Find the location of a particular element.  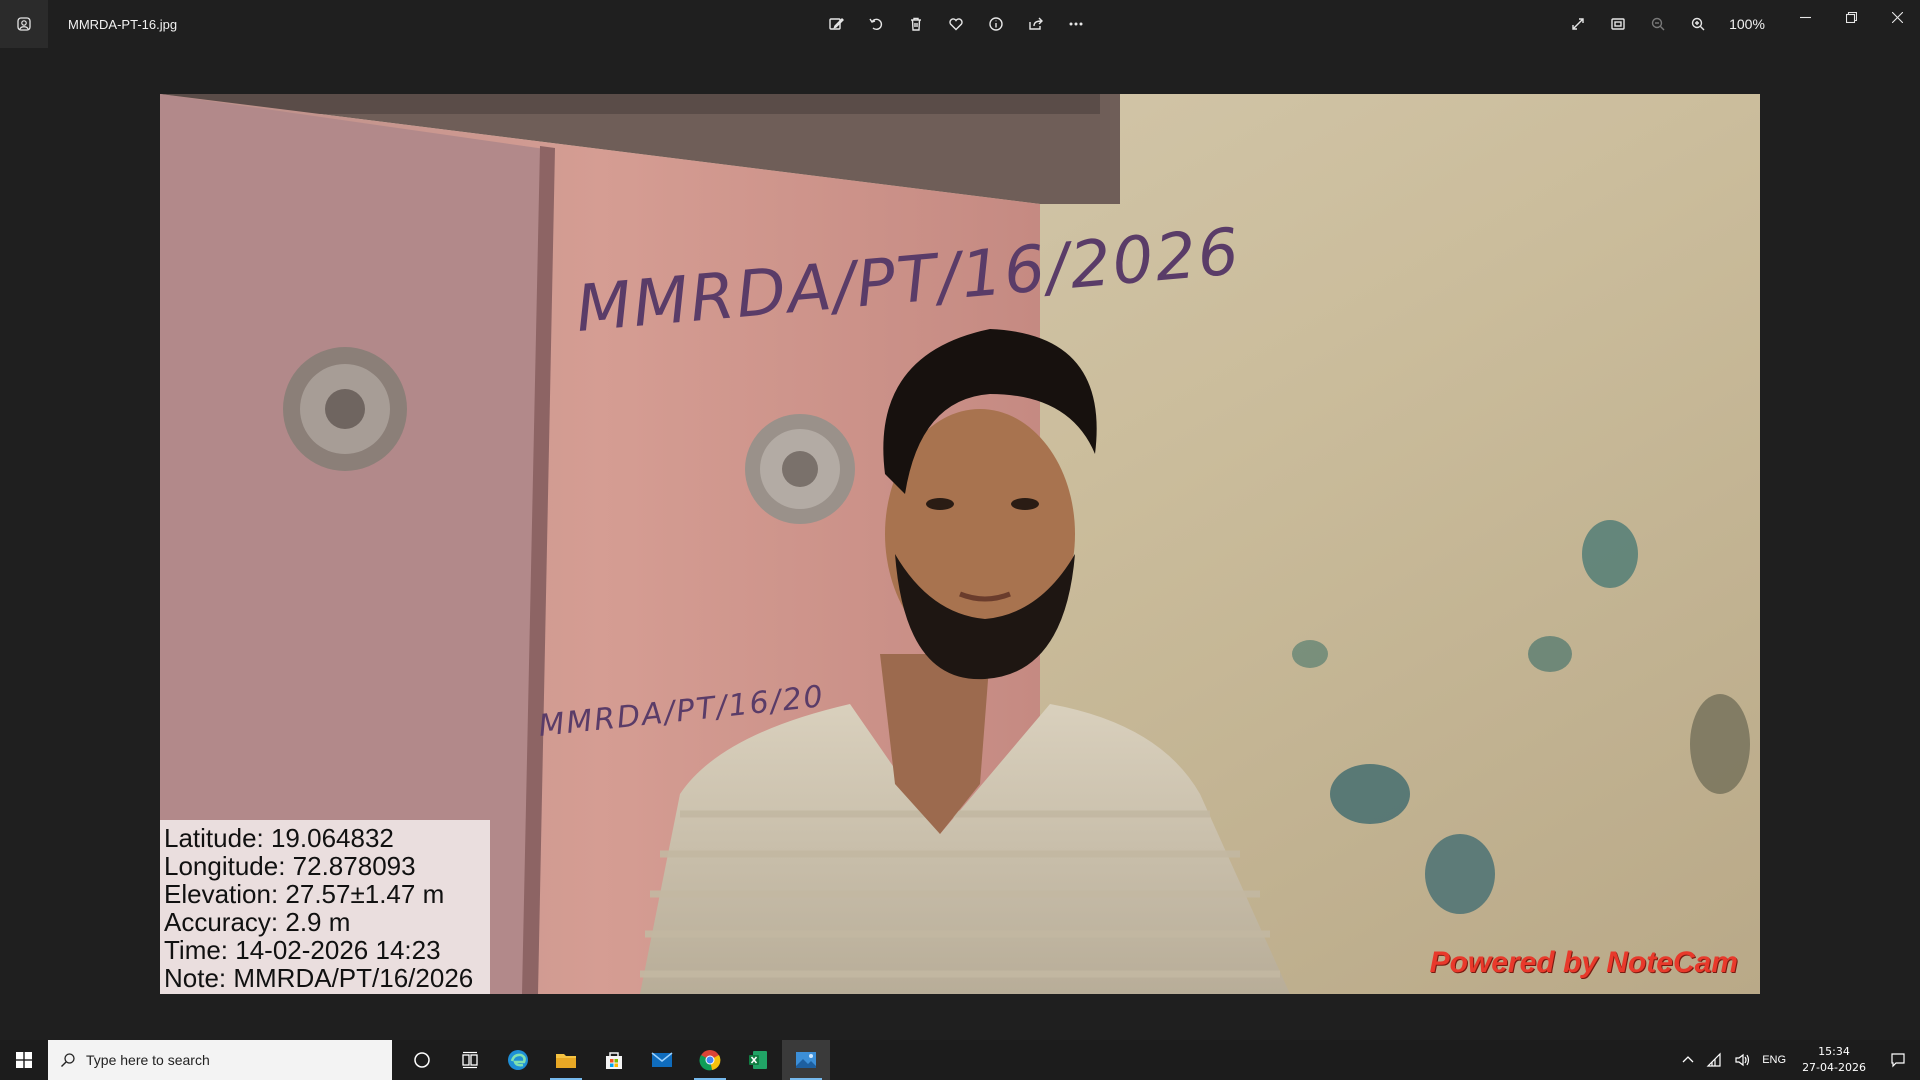

restore-icon is located at coordinates (1851, 17).